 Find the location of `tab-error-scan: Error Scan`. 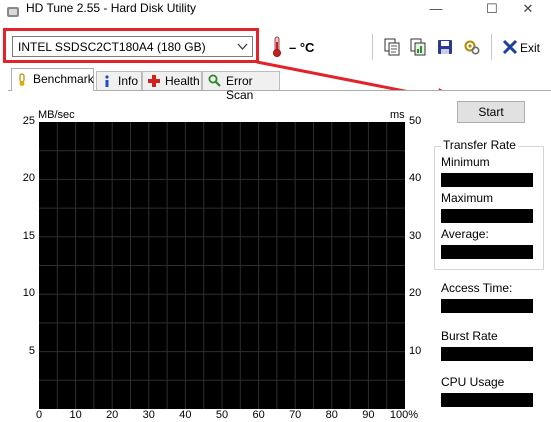

tab-error-scan: Error Scan is located at coordinates (241, 86).